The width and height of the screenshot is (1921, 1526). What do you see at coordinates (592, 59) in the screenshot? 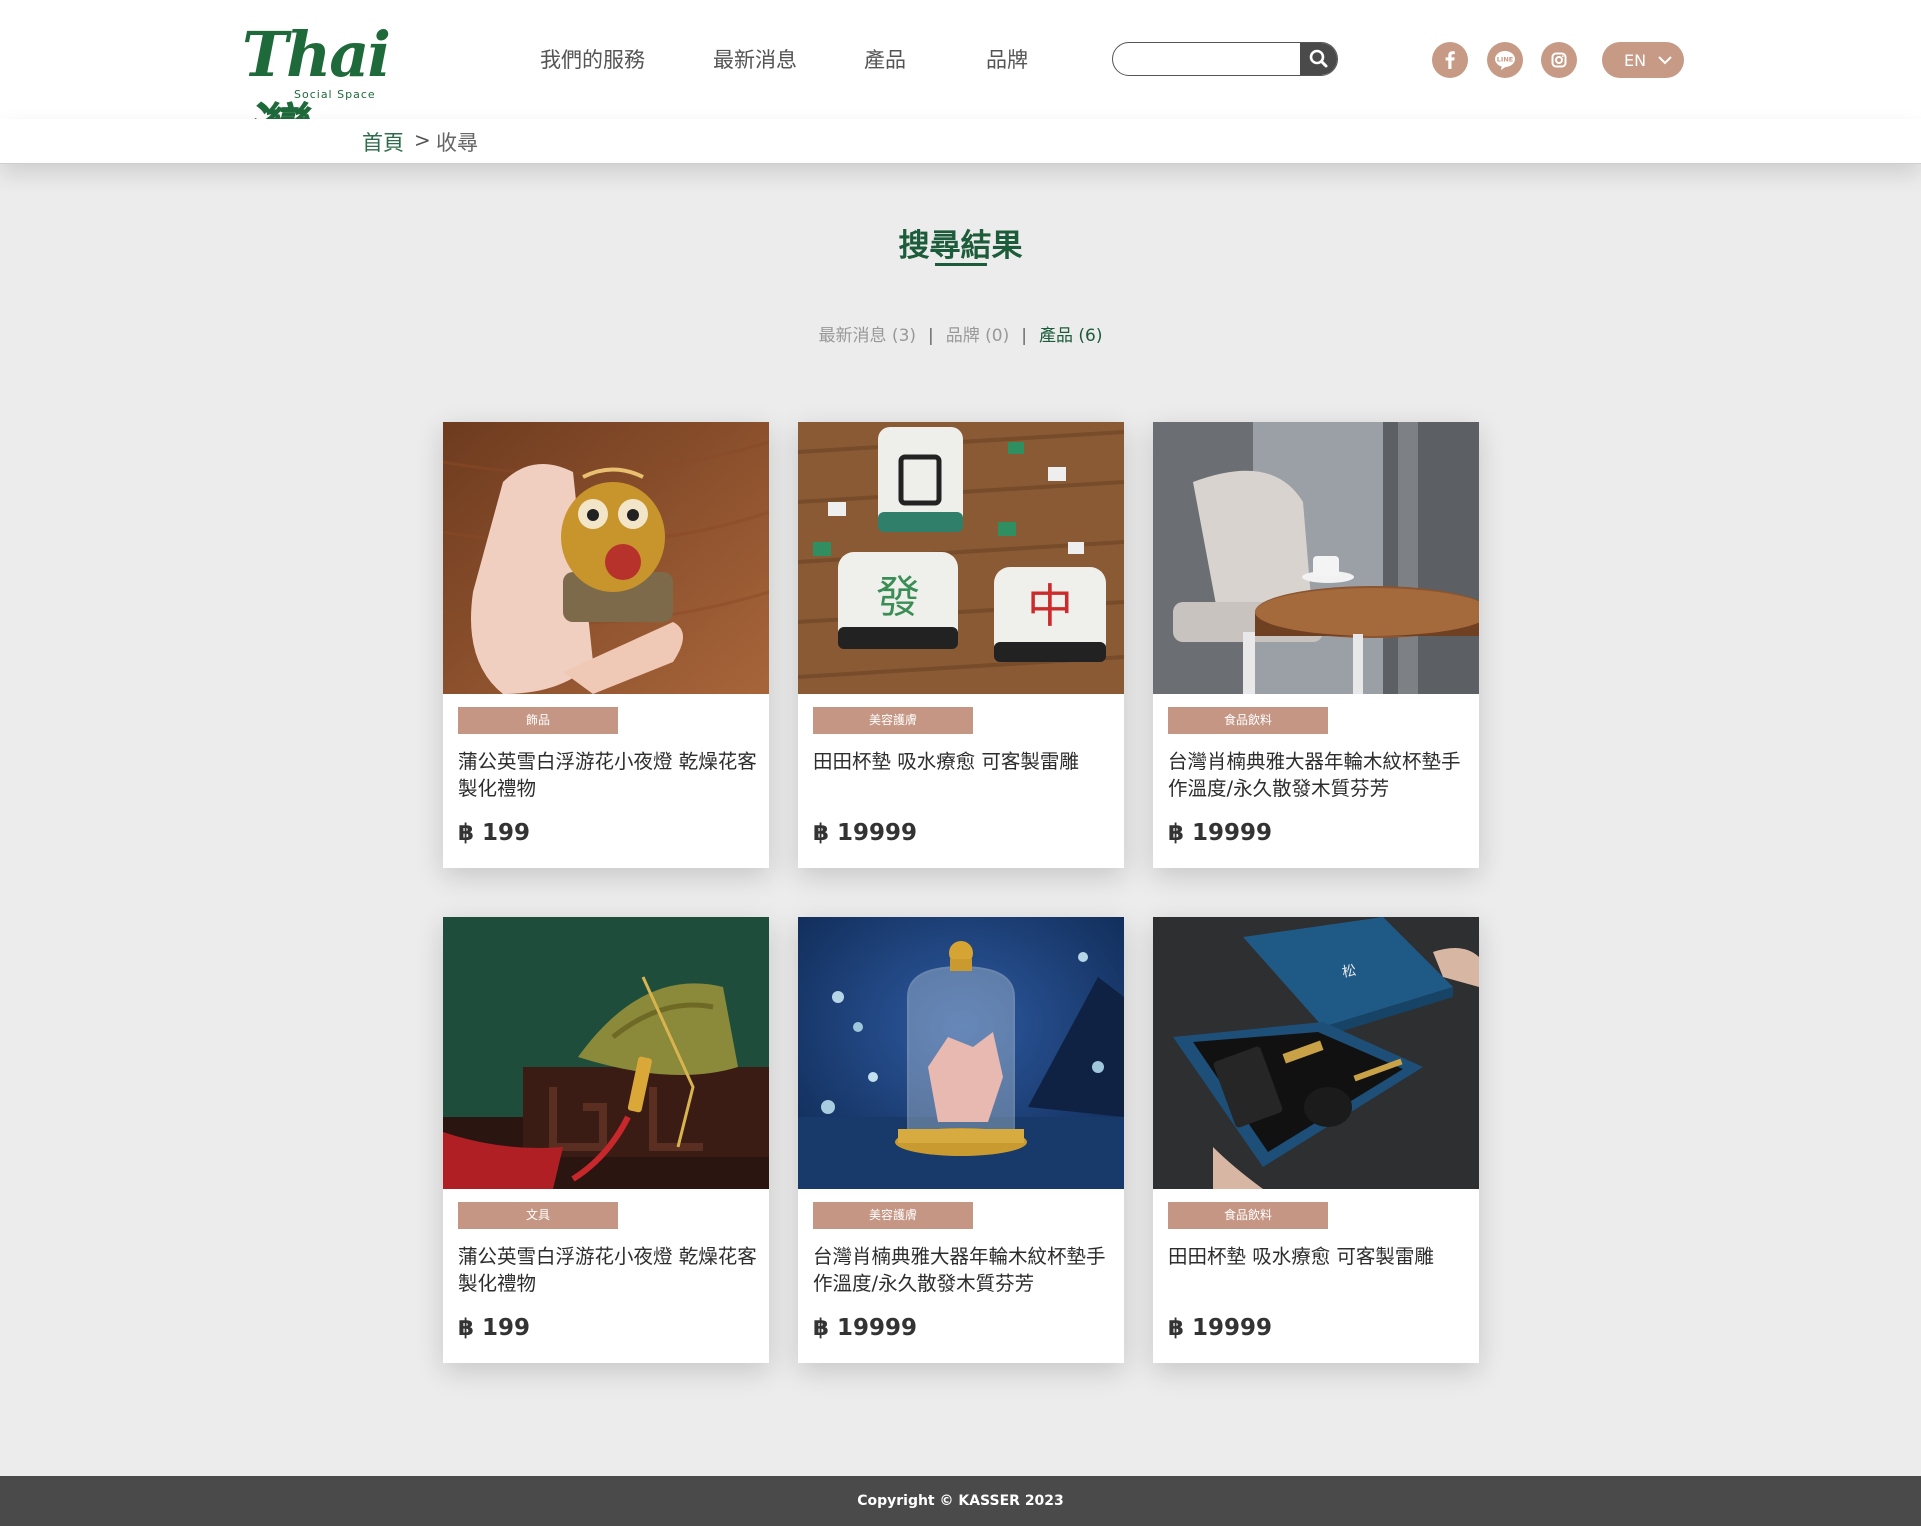
I see `nav-item-services: 我們的服務` at bounding box center [592, 59].